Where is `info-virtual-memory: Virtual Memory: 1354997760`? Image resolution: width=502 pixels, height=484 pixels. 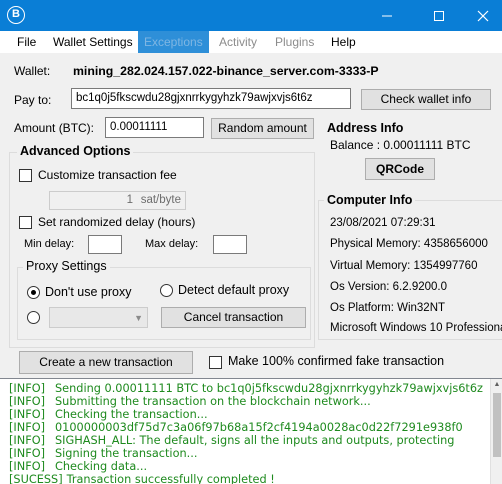 info-virtual-memory: Virtual Memory: 1354997760 is located at coordinates (404, 266).